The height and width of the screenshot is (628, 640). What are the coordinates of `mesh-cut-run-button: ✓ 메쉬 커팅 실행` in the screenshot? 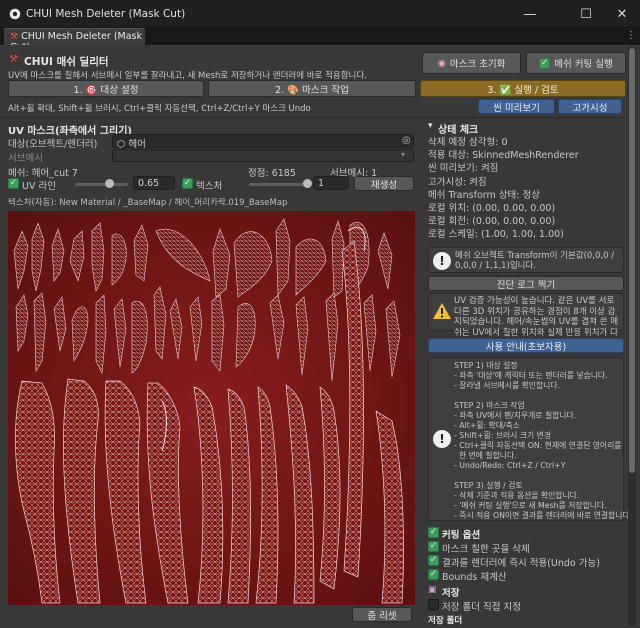 It's located at (576, 63).